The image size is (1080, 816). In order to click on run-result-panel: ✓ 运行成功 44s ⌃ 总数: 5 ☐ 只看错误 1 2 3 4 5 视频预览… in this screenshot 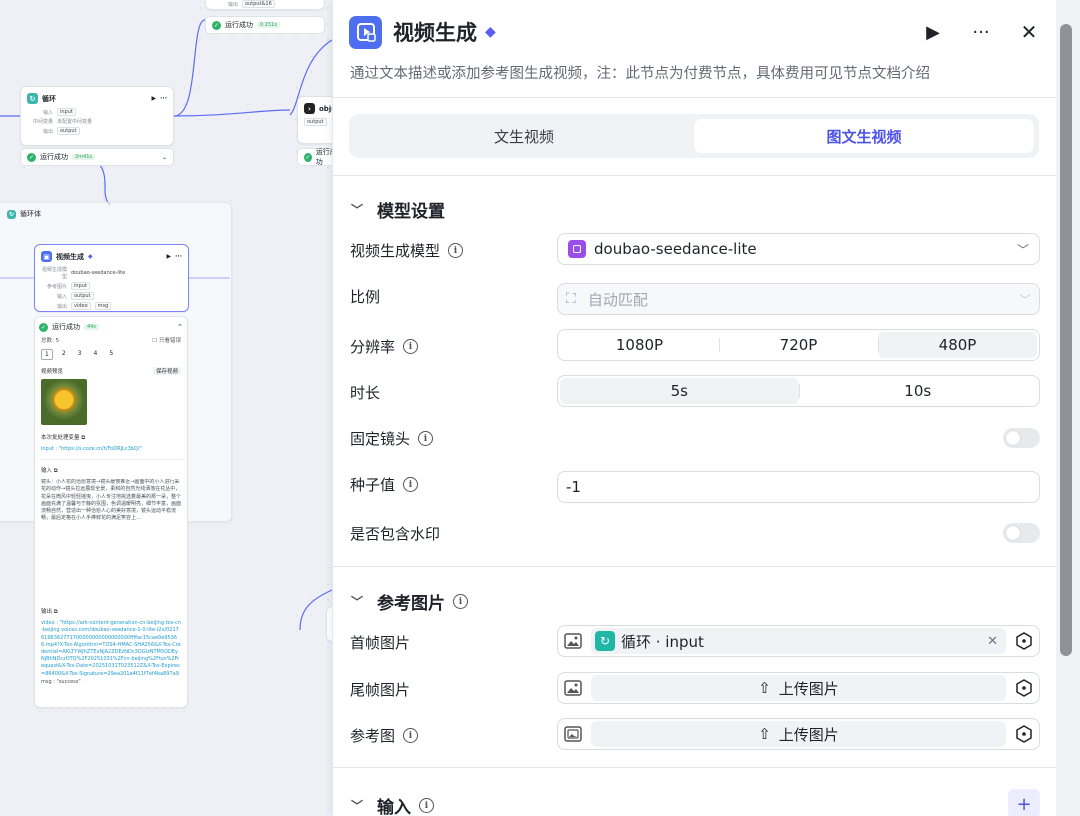, I will do `click(111, 512)`.